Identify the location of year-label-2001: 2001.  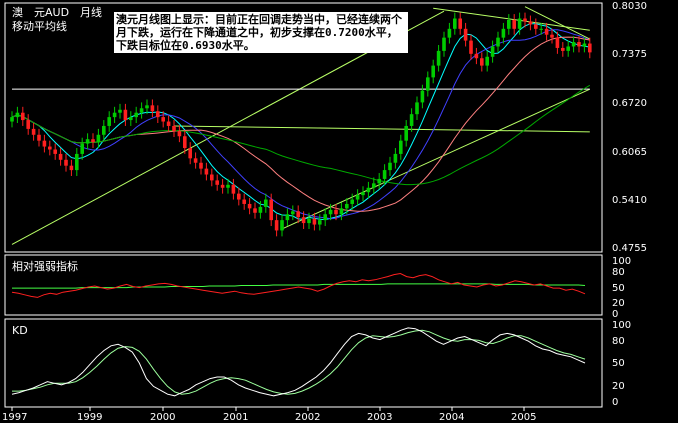
(235, 417).